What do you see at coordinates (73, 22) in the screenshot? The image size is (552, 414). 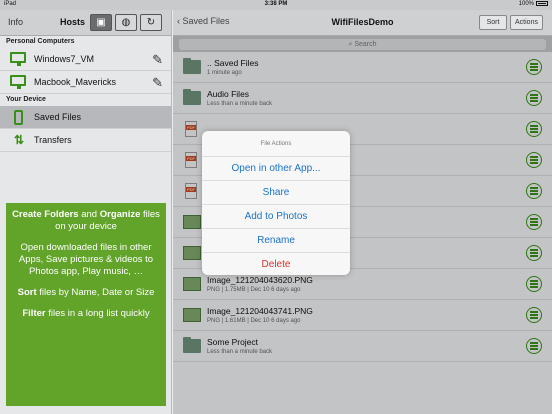 I see `hosts-title: Hosts` at bounding box center [73, 22].